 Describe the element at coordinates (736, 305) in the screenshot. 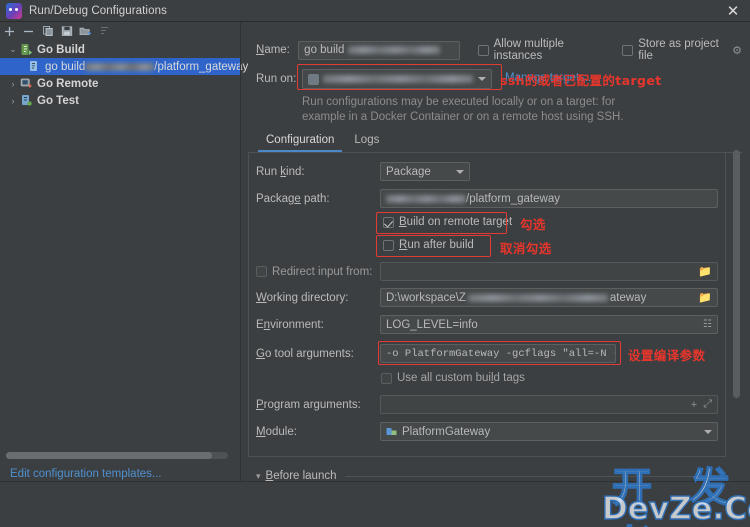

I see `form-vertical-scrollbar` at that location.